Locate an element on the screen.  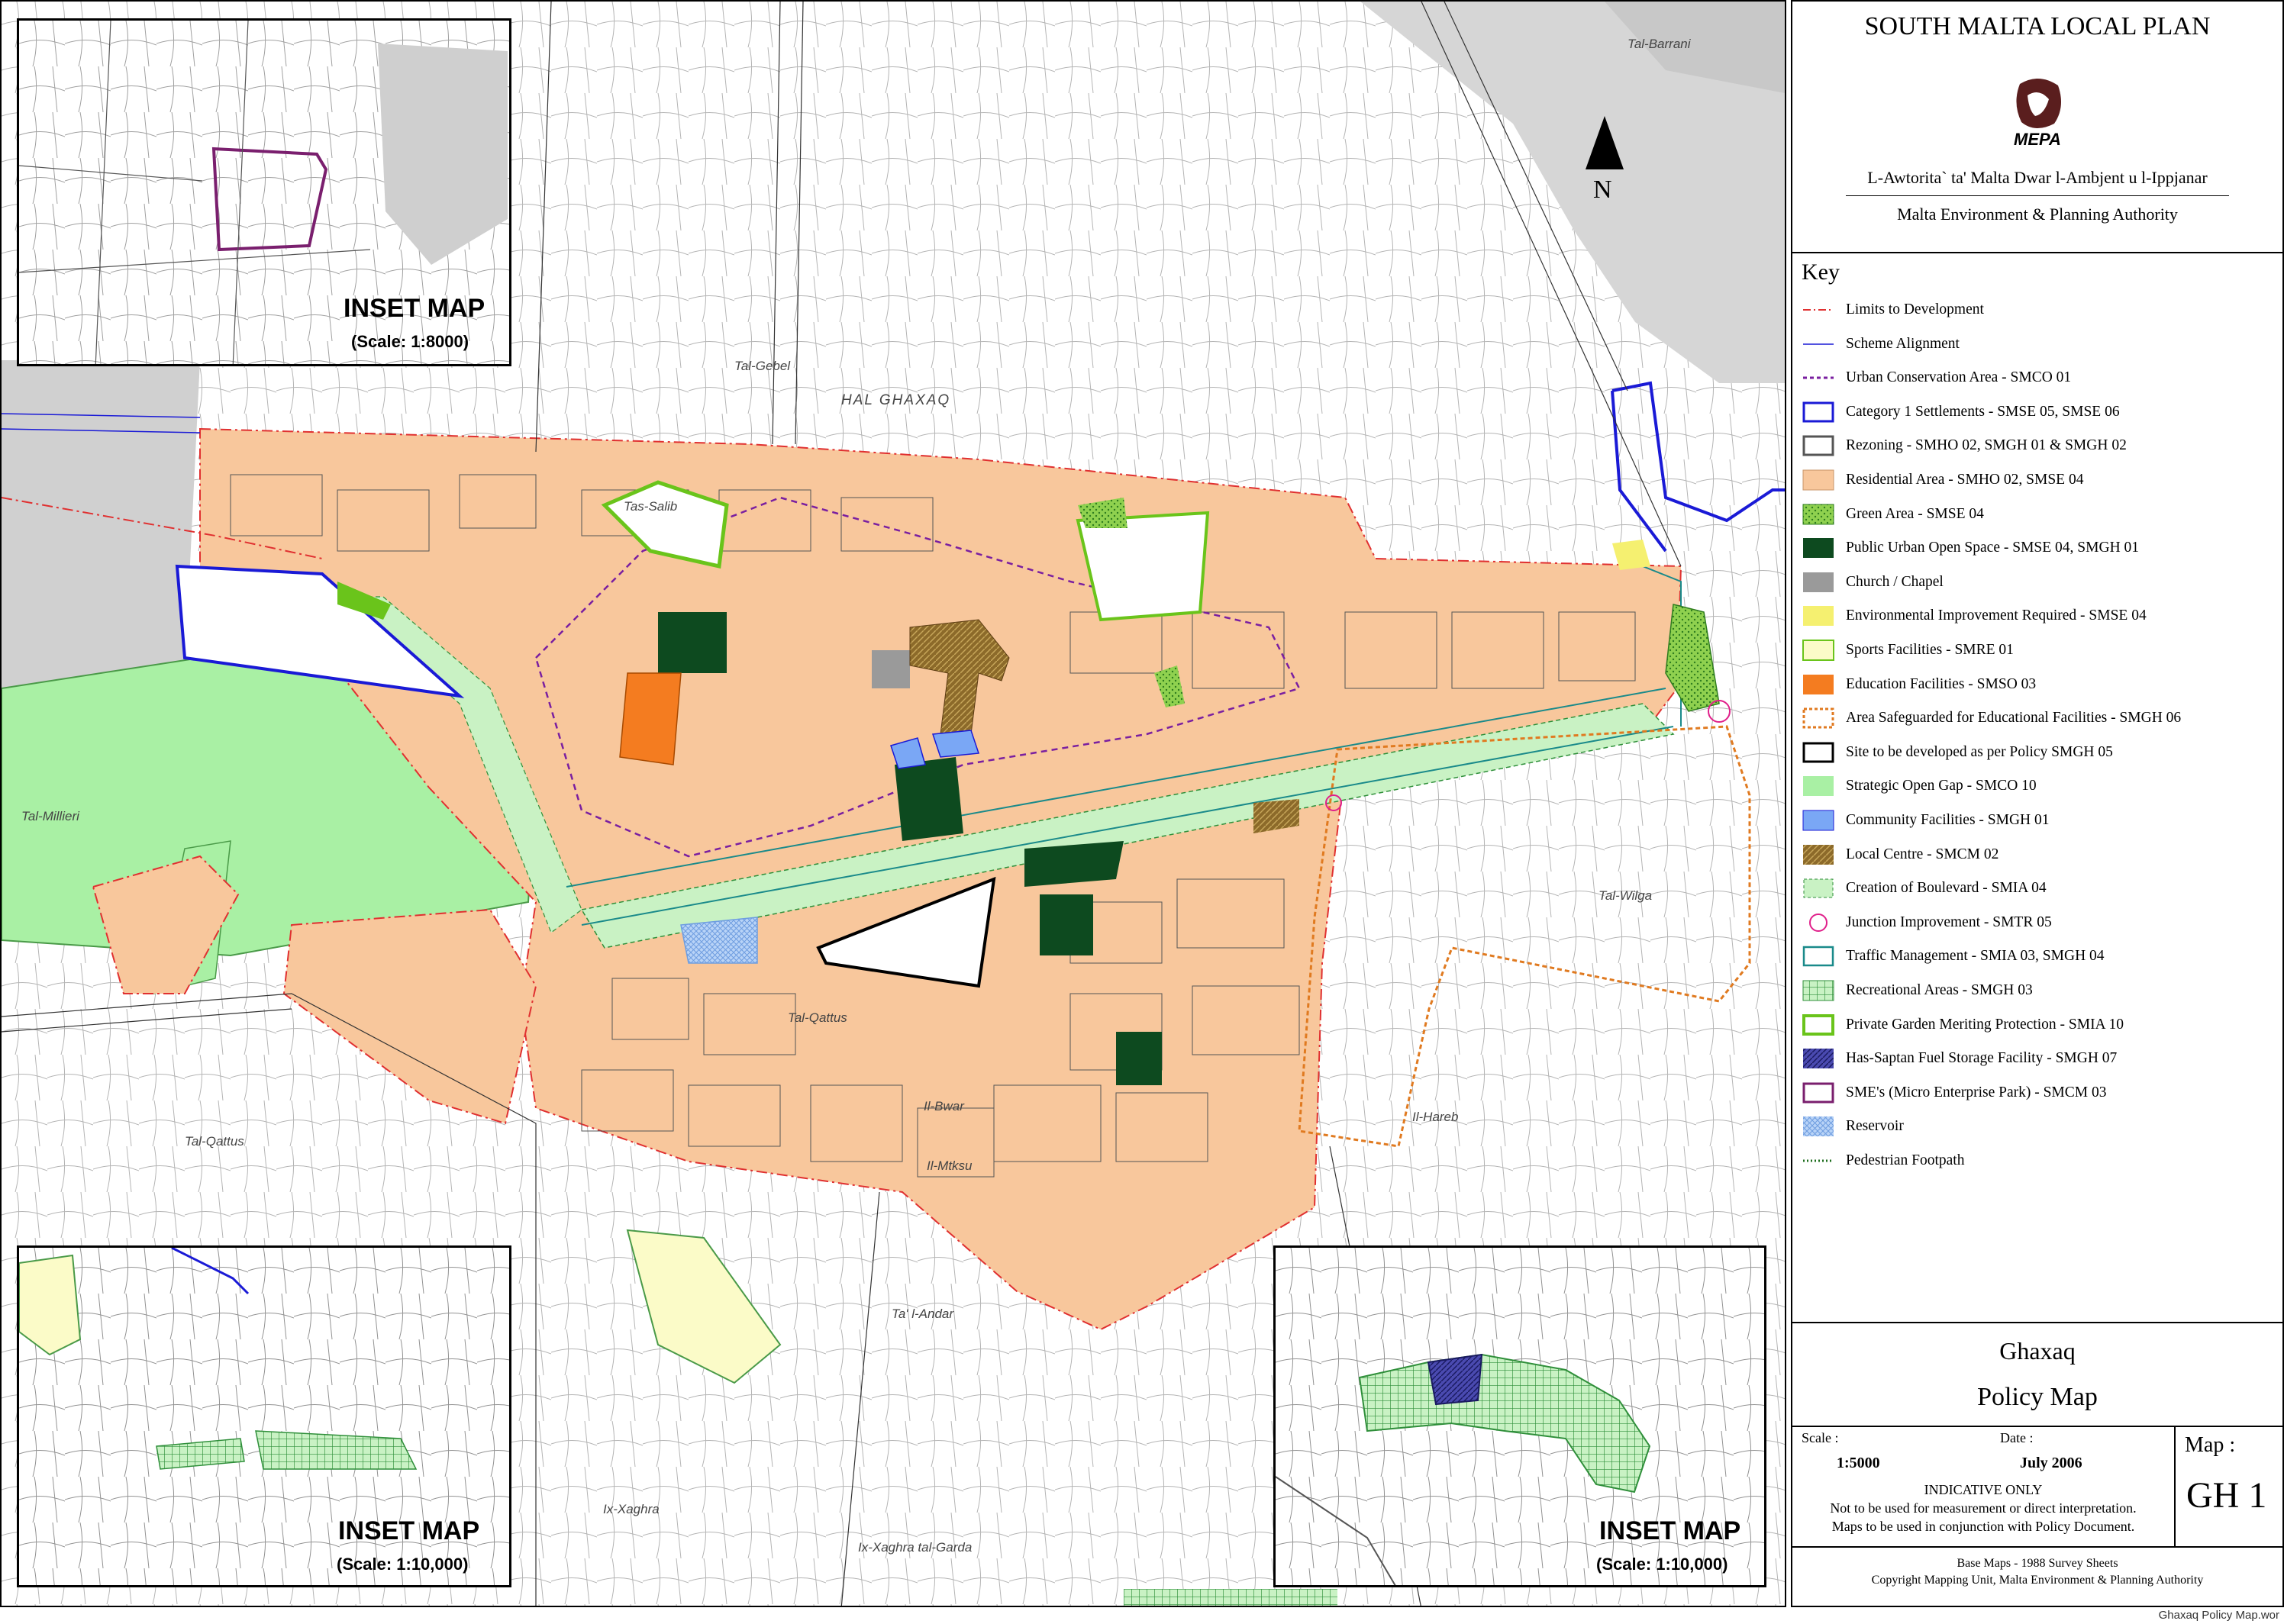
legend-item: Limits to Development is located at coordinates (2041, 310).